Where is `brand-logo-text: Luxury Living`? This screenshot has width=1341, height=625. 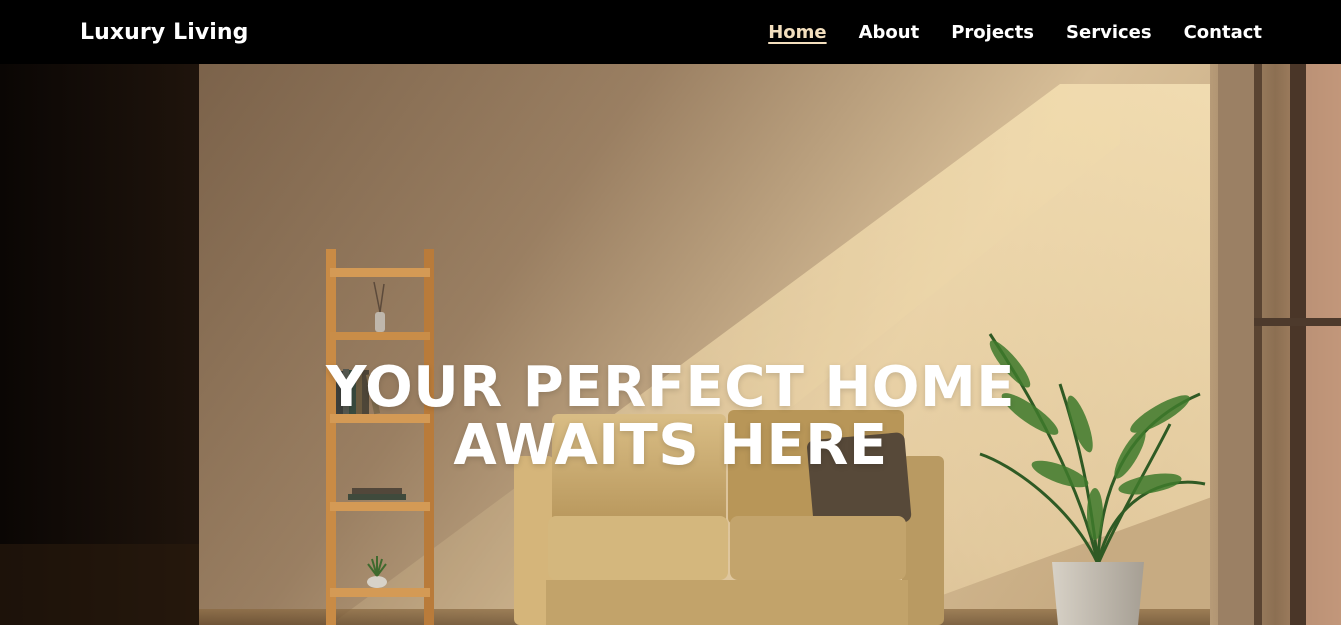 brand-logo-text: Luxury Living is located at coordinates (164, 33).